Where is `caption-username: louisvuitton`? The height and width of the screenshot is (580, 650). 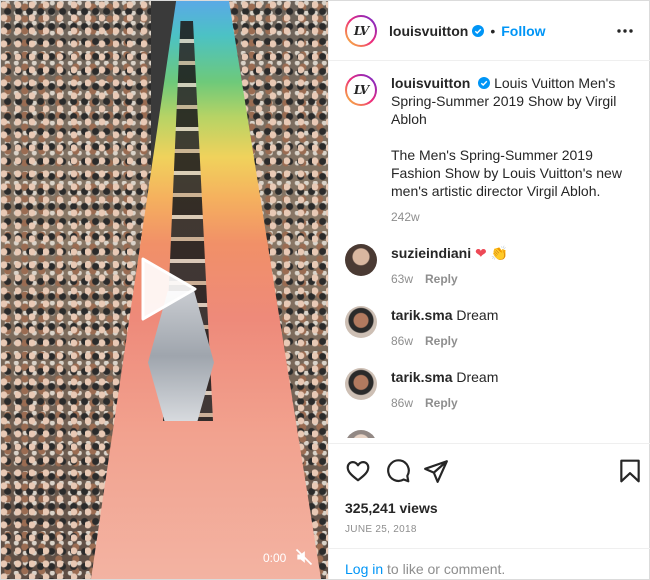
caption-username: louisvuitton is located at coordinates (430, 83).